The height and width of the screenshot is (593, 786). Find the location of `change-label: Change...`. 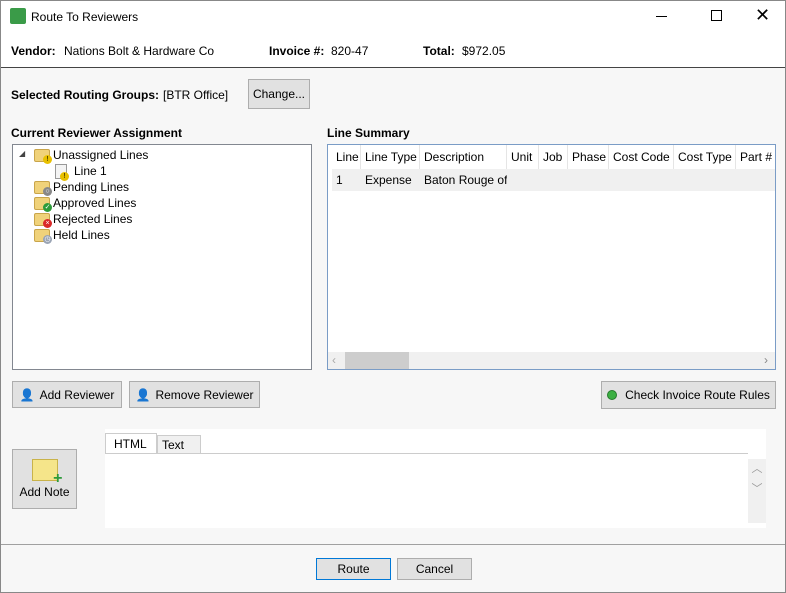

change-label: Change... is located at coordinates (279, 94).